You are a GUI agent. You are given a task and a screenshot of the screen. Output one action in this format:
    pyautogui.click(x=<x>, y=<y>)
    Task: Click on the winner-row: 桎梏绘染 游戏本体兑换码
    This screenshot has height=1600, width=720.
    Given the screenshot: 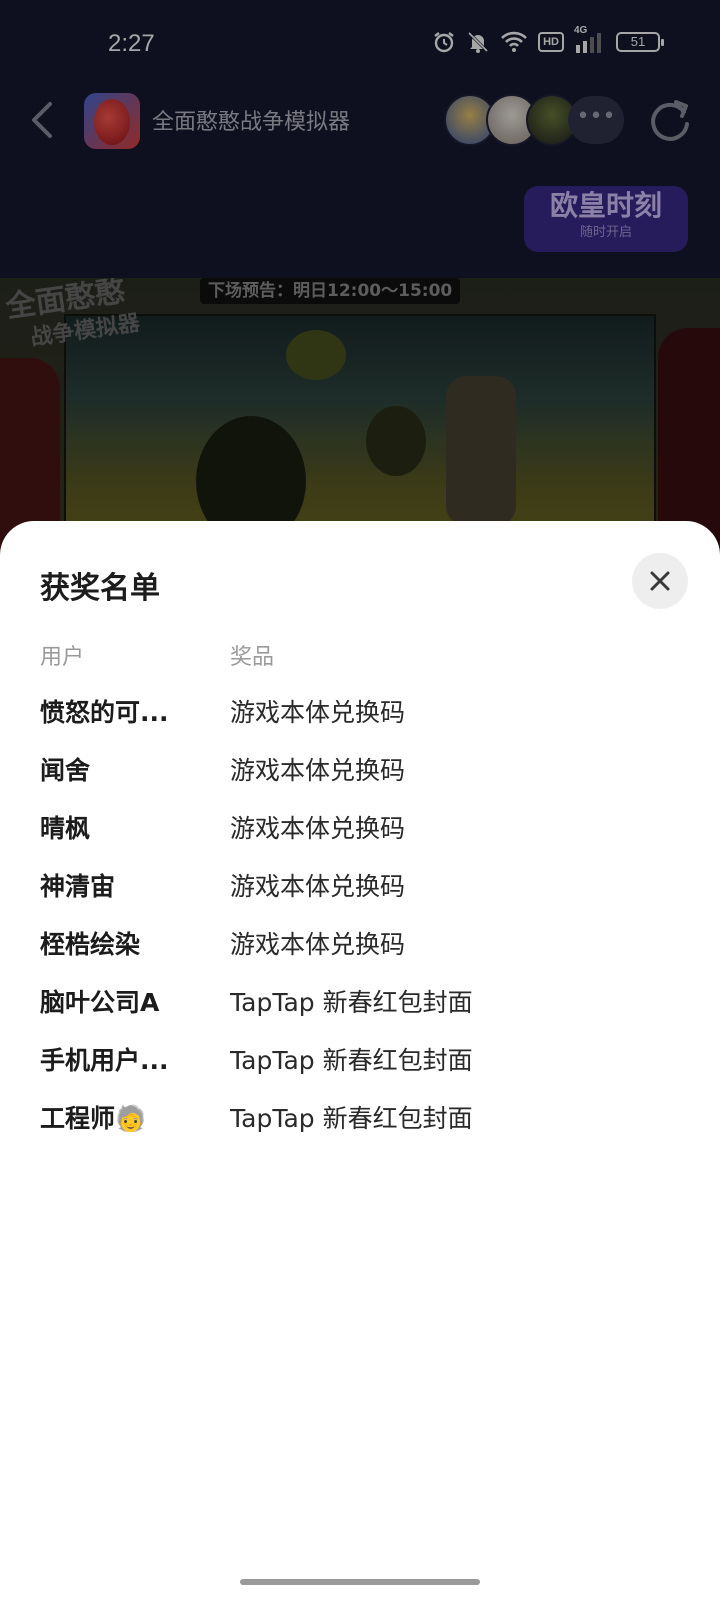 What is the action you would take?
    pyautogui.click(x=360, y=950)
    